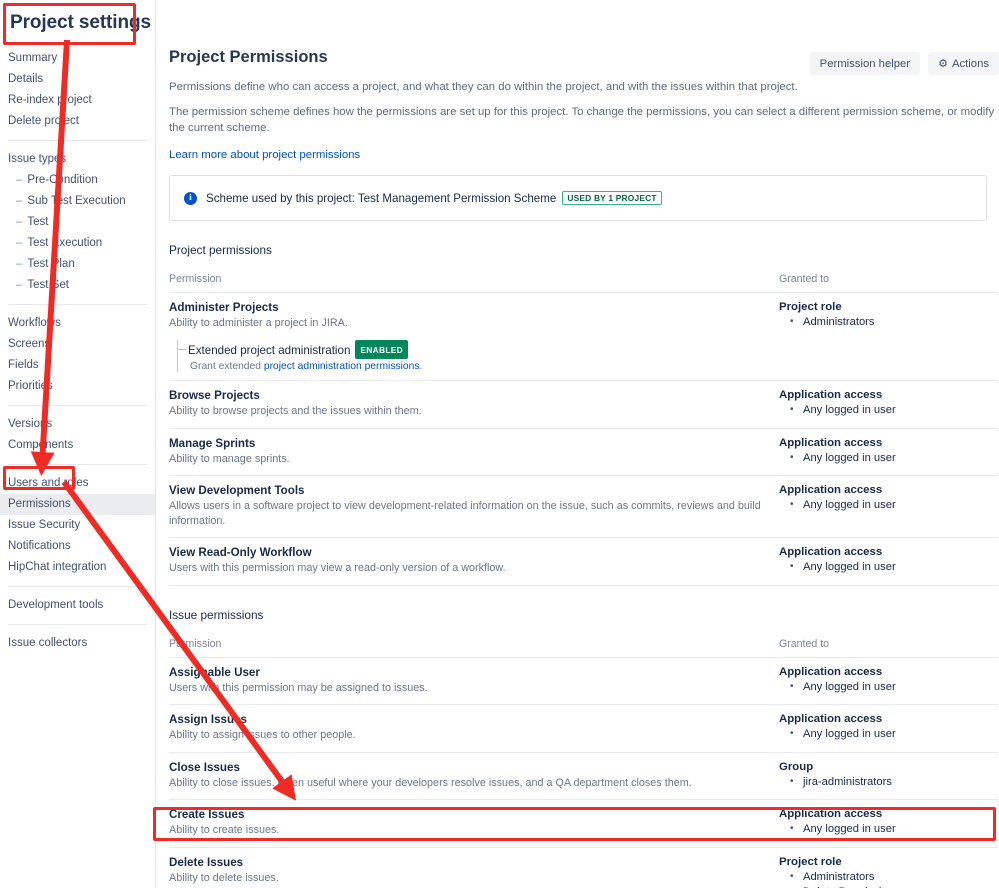  Describe the element at coordinates (77, 100) in the screenshot. I see `sidebar-item-re-index-project: Re-index project` at that location.